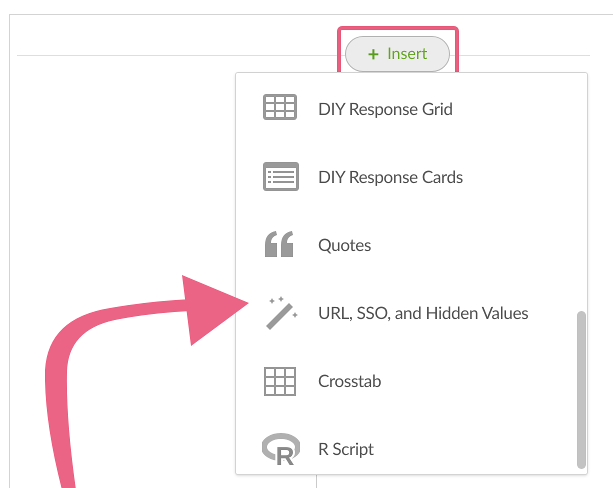  Describe the element at coordinates (385, 109) in the screenshot. I see `menu-item: DIY Response Grid` at that location.